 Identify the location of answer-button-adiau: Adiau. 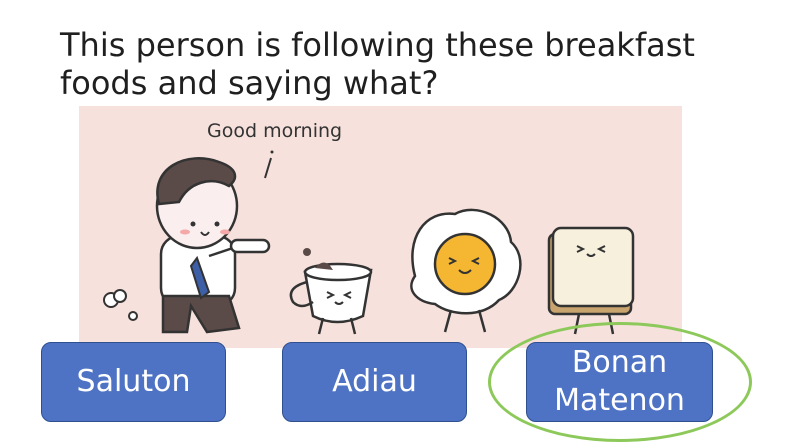
(374, 382).